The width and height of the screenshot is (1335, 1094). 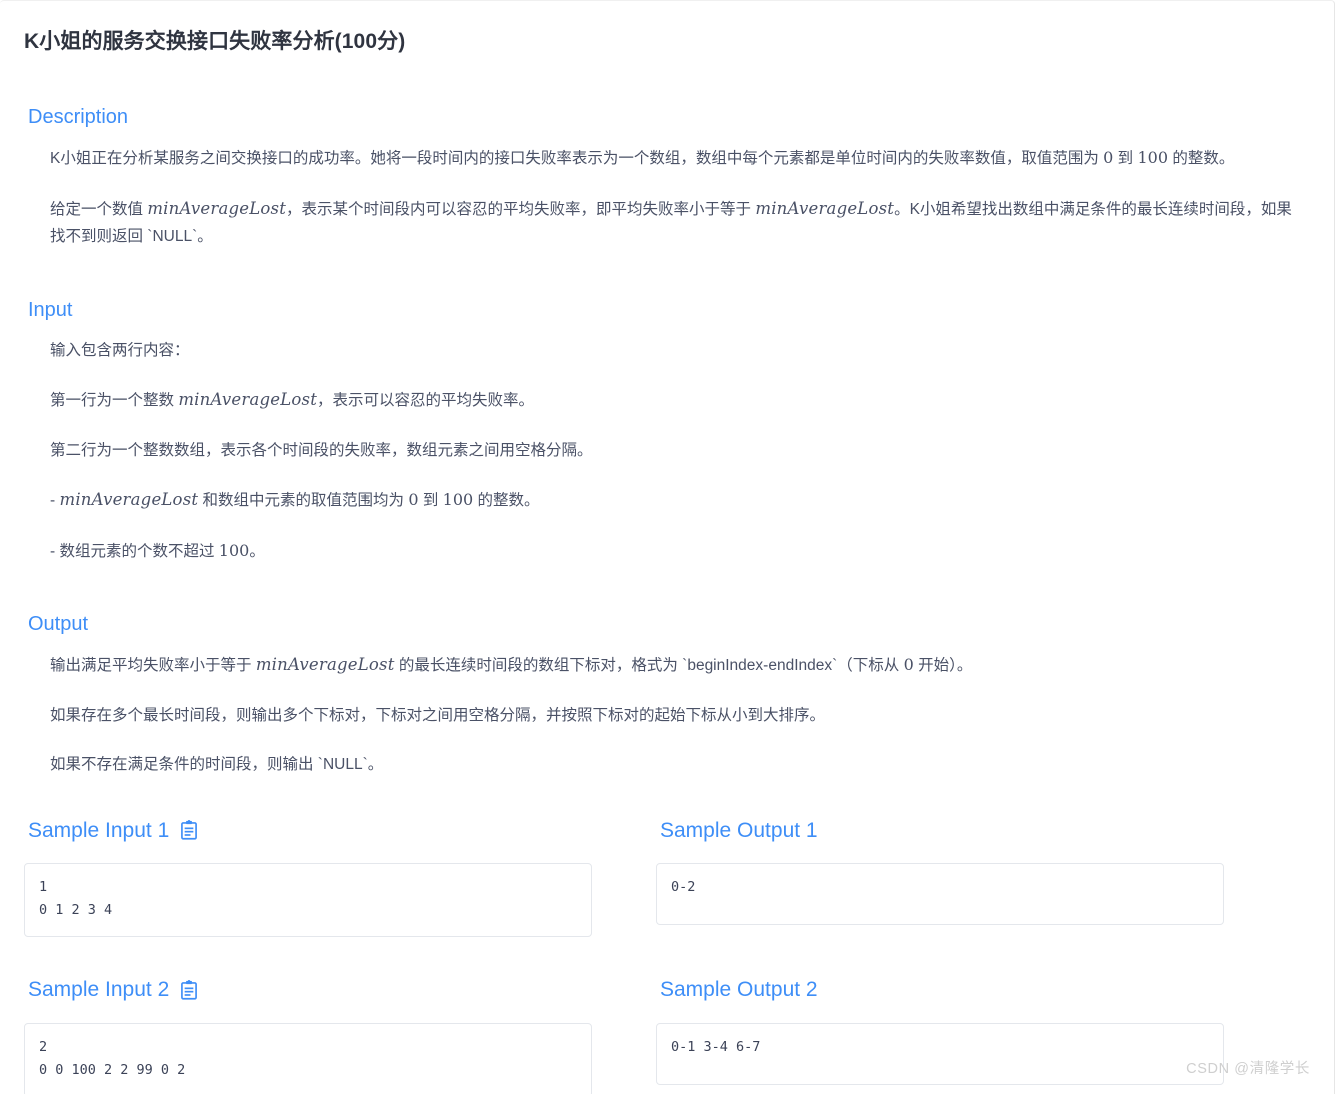 What do you see at coordinates (215, 41) in the screenshot?
I see `page-title: K小姐的服务交换接口失败率分析(100分)` at bounding box center [215, 41].